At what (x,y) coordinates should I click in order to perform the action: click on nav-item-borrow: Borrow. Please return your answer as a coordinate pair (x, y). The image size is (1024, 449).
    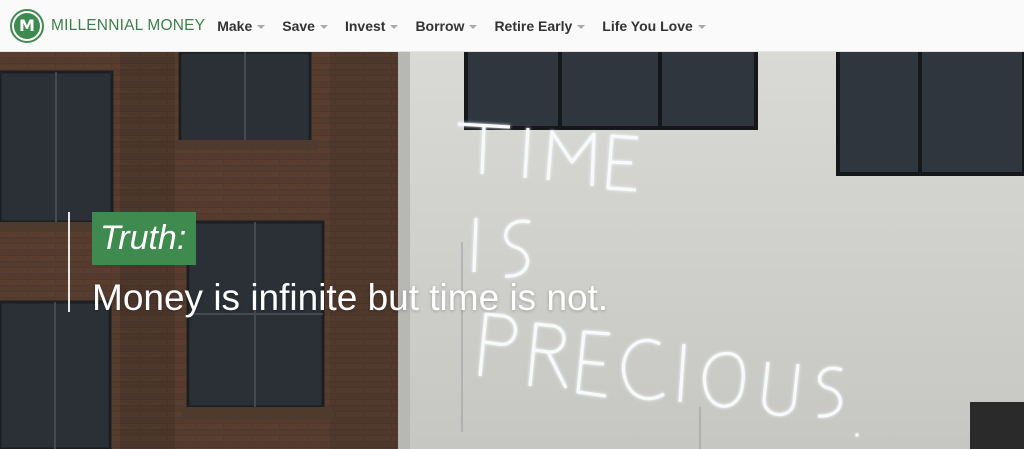
    Looking at the image, I should click on (446, 25).